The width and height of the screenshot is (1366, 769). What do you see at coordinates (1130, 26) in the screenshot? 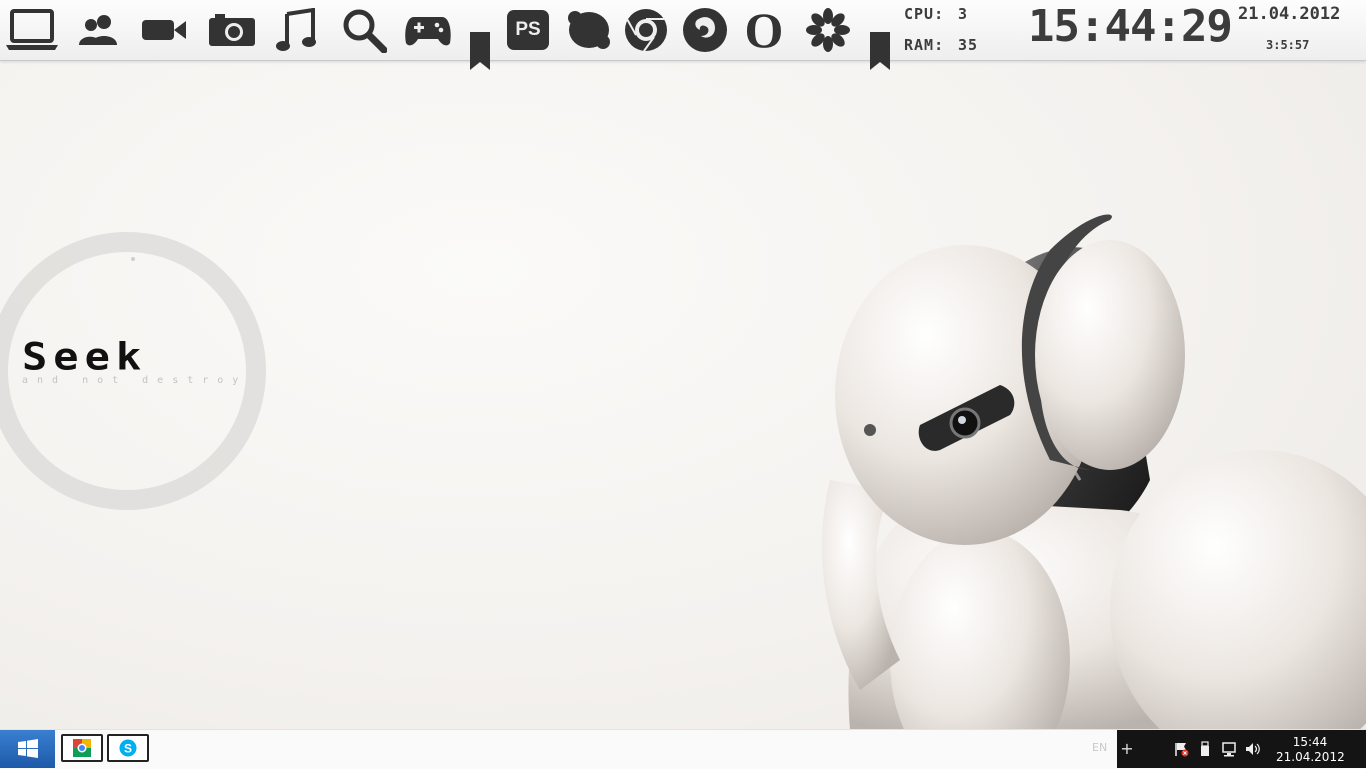
I see `clock-time: 15:44:29` at bounding box center [1130, 26].